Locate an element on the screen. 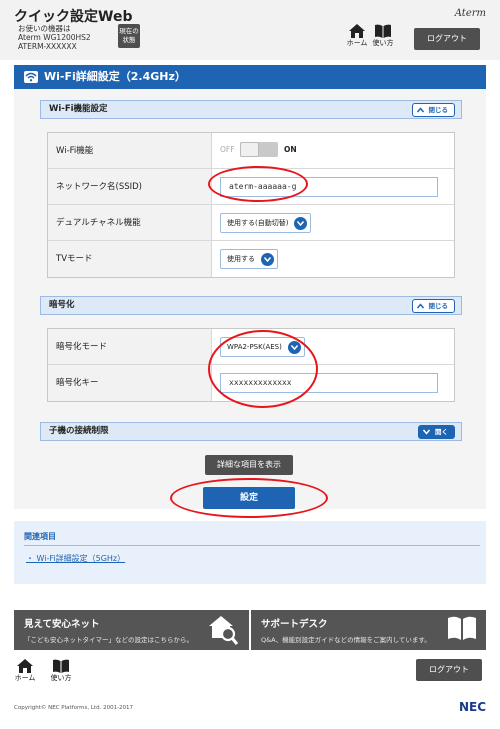 The width and height of the screenshot is (500, 729). collapse-wifi-button: 閉じる is located at coordinates (433, 110).